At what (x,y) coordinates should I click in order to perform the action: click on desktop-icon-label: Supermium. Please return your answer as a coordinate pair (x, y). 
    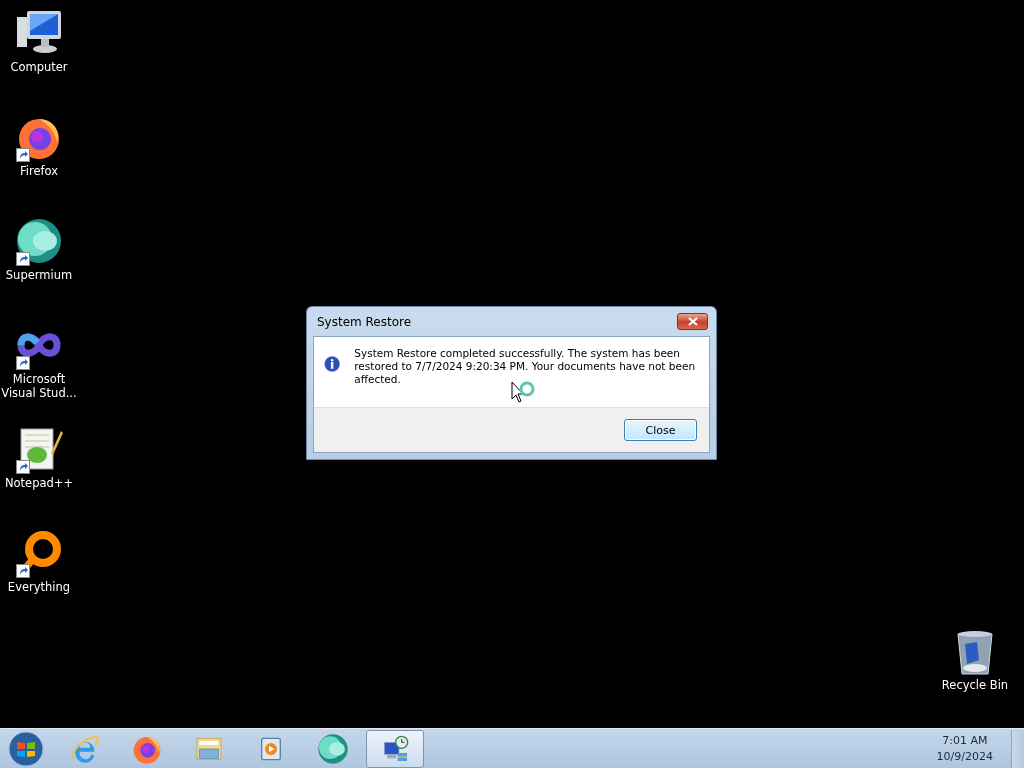
    Looking at the image, I should click on (39, 275).